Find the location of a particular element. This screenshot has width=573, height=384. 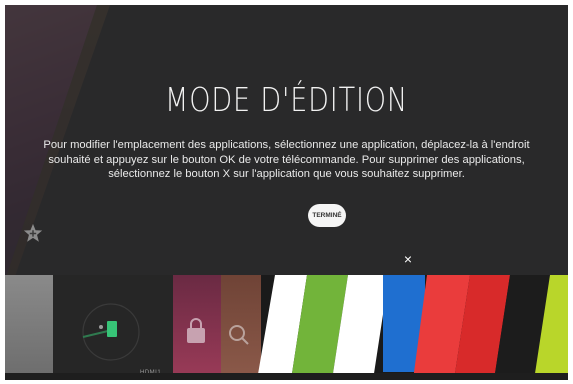

done-button: TERMINÉ is located at coordinates (327, 215).